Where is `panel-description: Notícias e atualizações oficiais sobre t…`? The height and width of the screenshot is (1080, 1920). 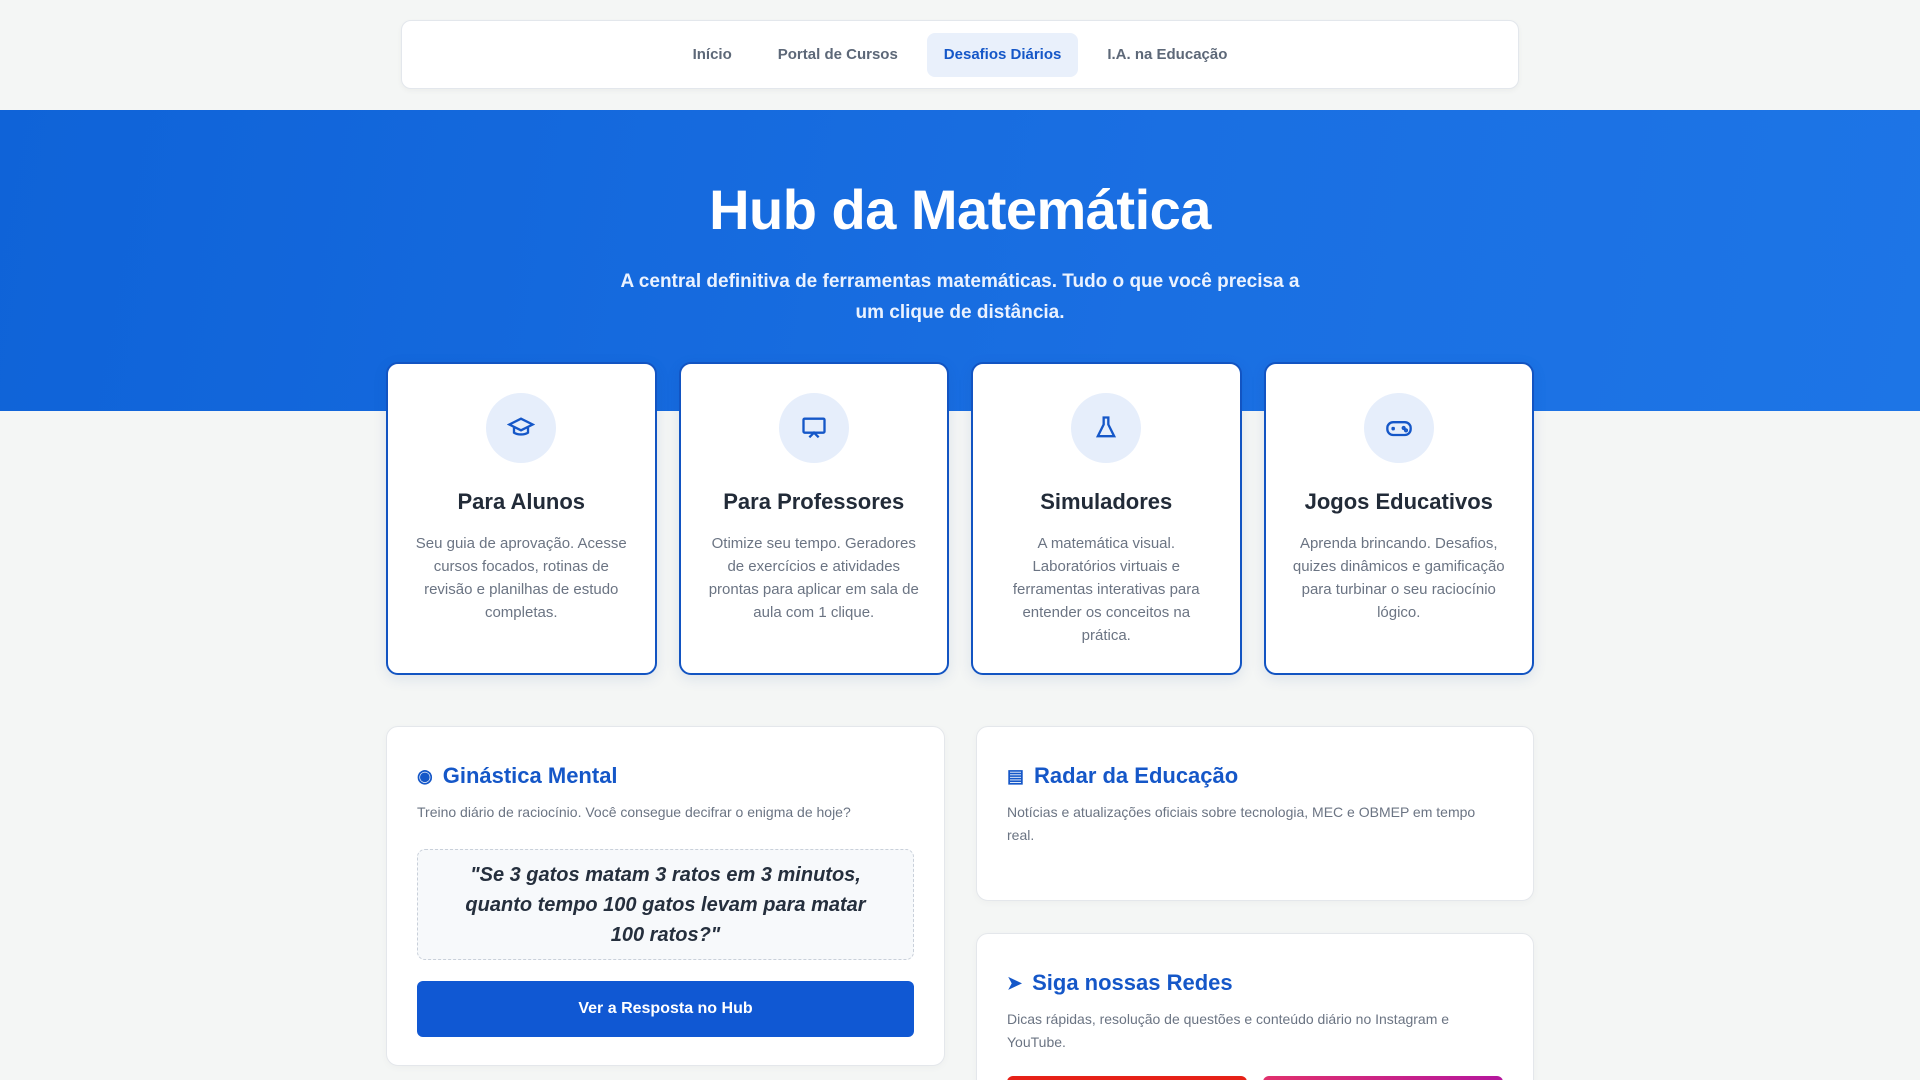
panel-description: Notícias e atualizações oficiais sobre t… is located at coordinates (1241, 823).